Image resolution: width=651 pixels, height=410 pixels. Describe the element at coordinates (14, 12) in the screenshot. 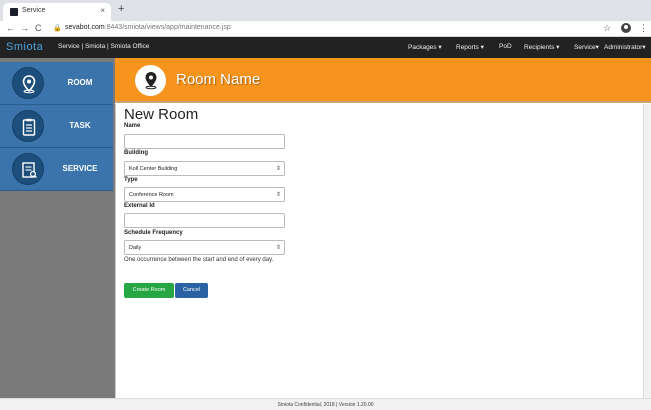

I see `tab-favicon-icon` at that location.